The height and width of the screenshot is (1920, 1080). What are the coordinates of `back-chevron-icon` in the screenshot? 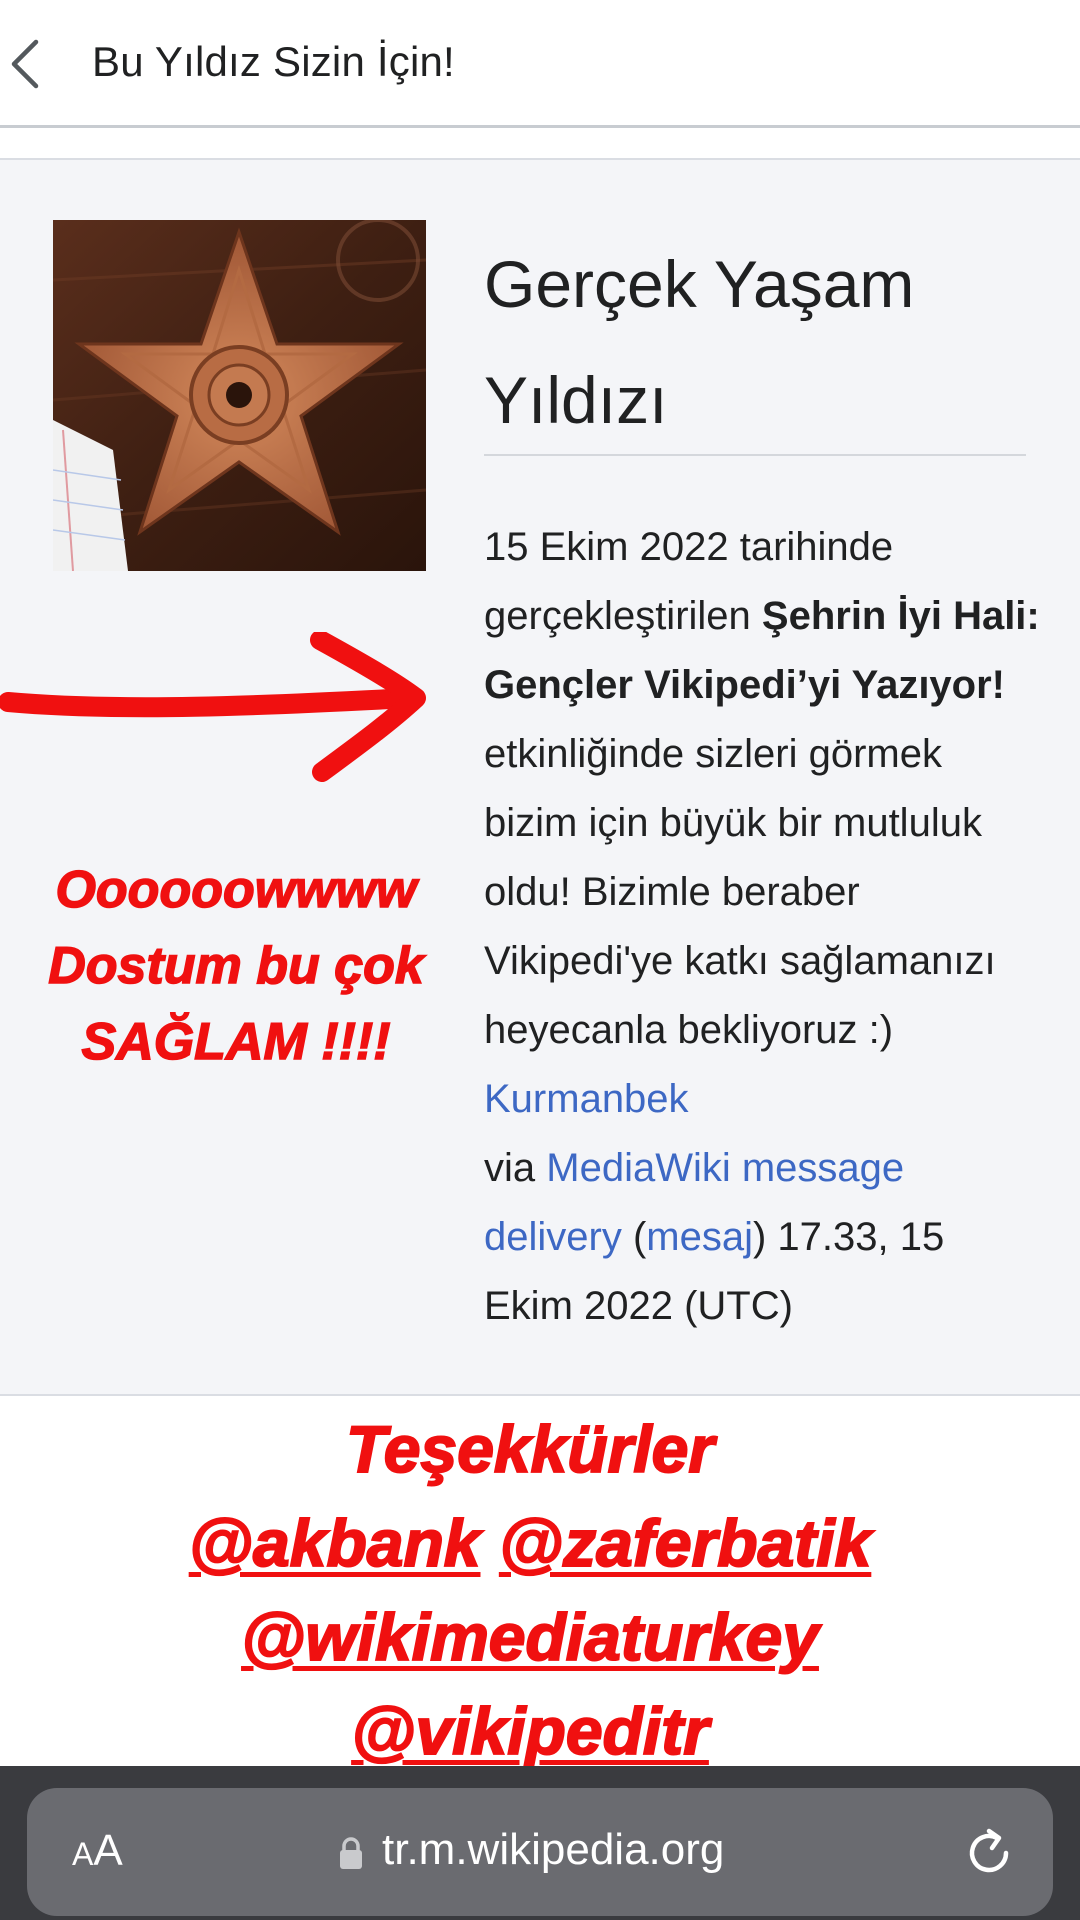 It's located at (26, 64).